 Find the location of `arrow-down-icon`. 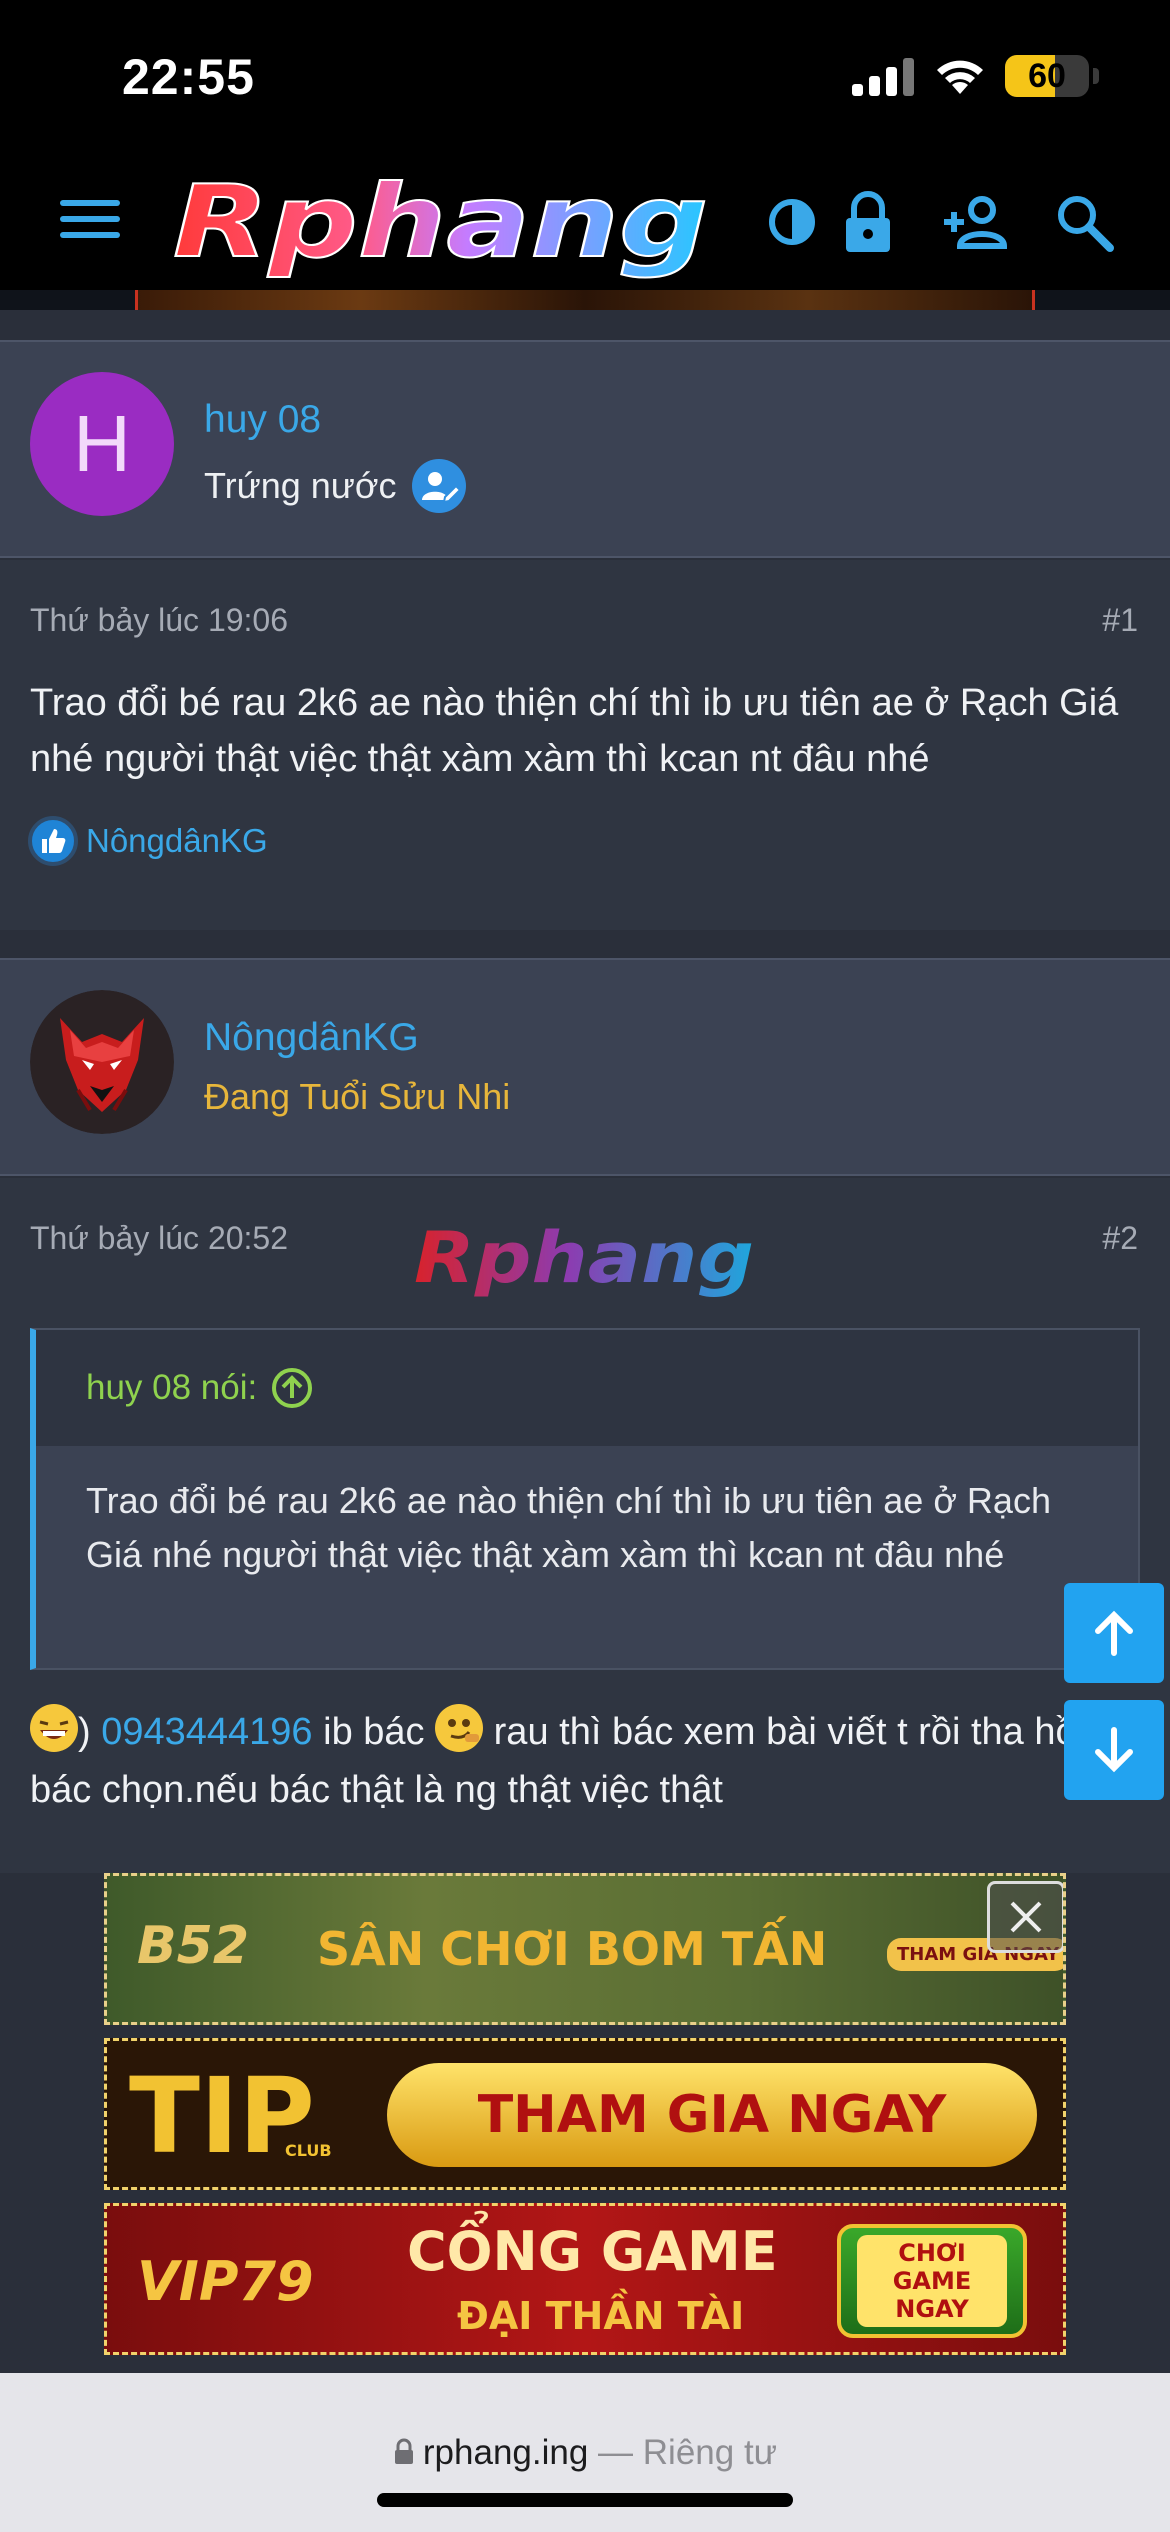

arrow-down-icon is located at coordinates (1114, 1750).